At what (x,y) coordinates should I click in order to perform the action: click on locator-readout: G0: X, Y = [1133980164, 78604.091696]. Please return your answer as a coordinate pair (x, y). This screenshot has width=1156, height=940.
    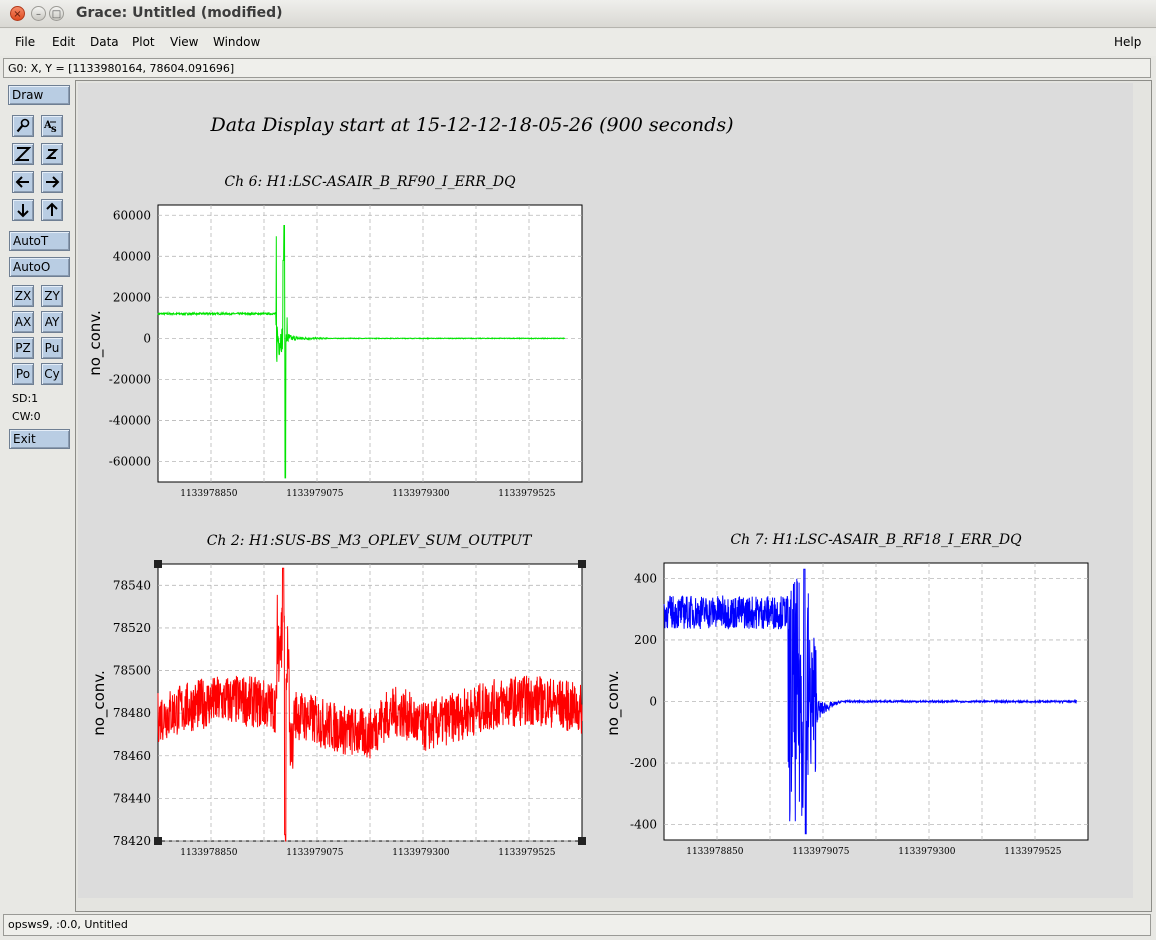
    Looking at the image, I should click on (577, 68).